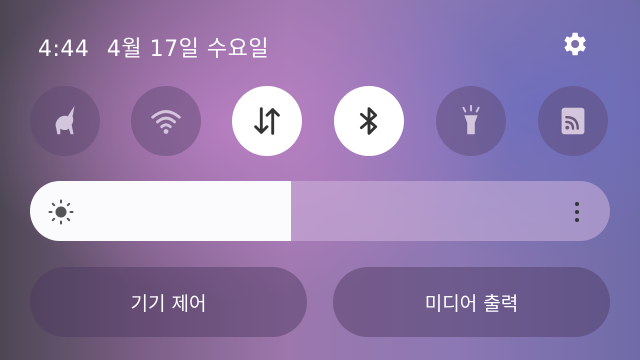 Image resolution: width=640 pixels, height=360 pixels. I want to click on media-output-label: 미디어 출력, so click(471, 303).